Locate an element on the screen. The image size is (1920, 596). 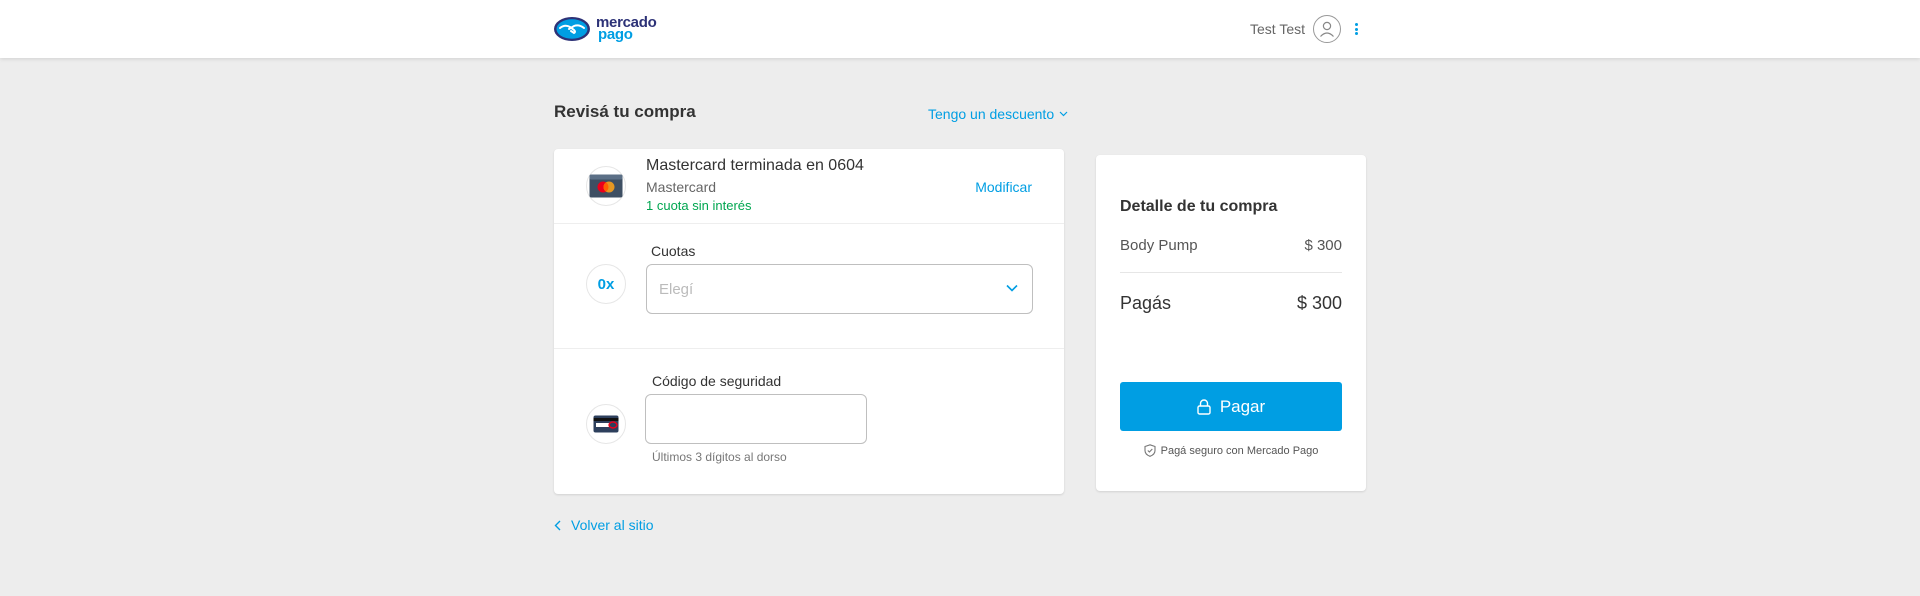
card-brand-badge is located at coordinates (606, 186).